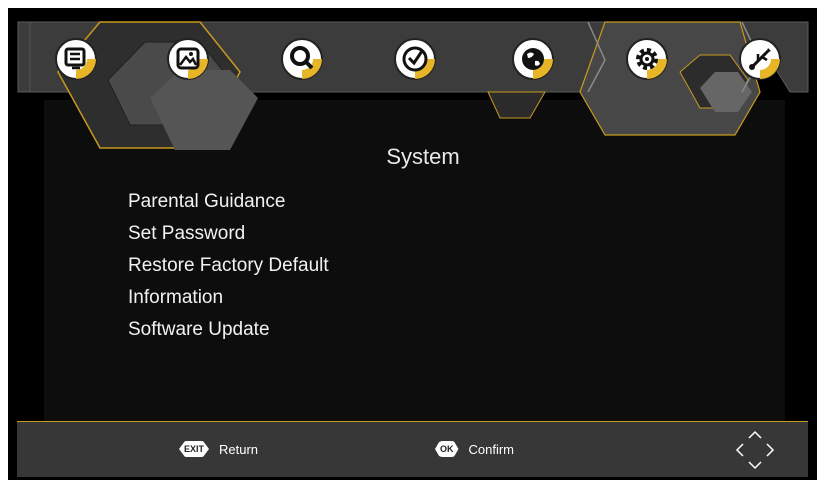 This screenshot has height=486, width=825. What do you see at coordinates (415, 59) in the screenshot?
I see `time-clock-icon` at bounding box center [415, 59].